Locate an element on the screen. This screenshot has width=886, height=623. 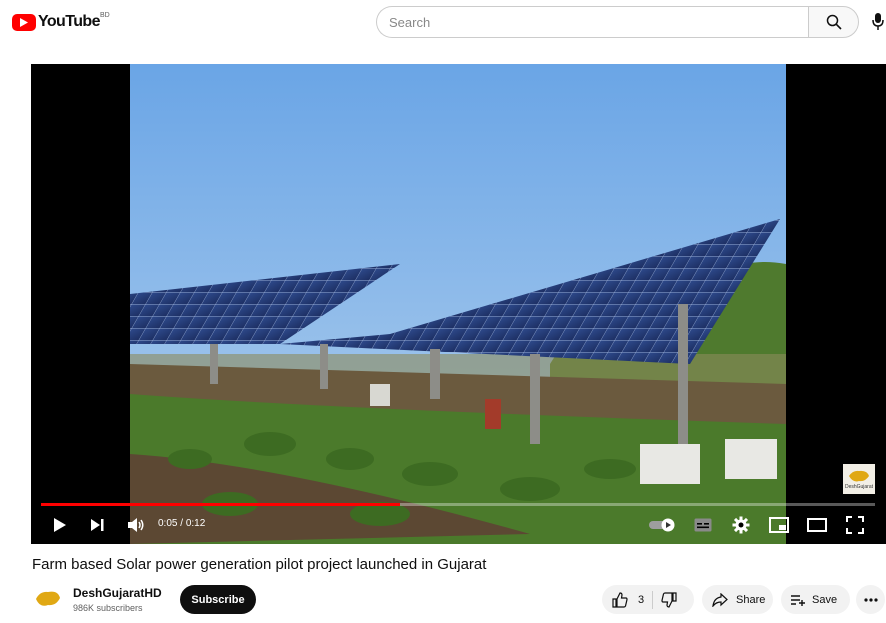
add-to-playlist-icon is located at coordinates (798, 600).